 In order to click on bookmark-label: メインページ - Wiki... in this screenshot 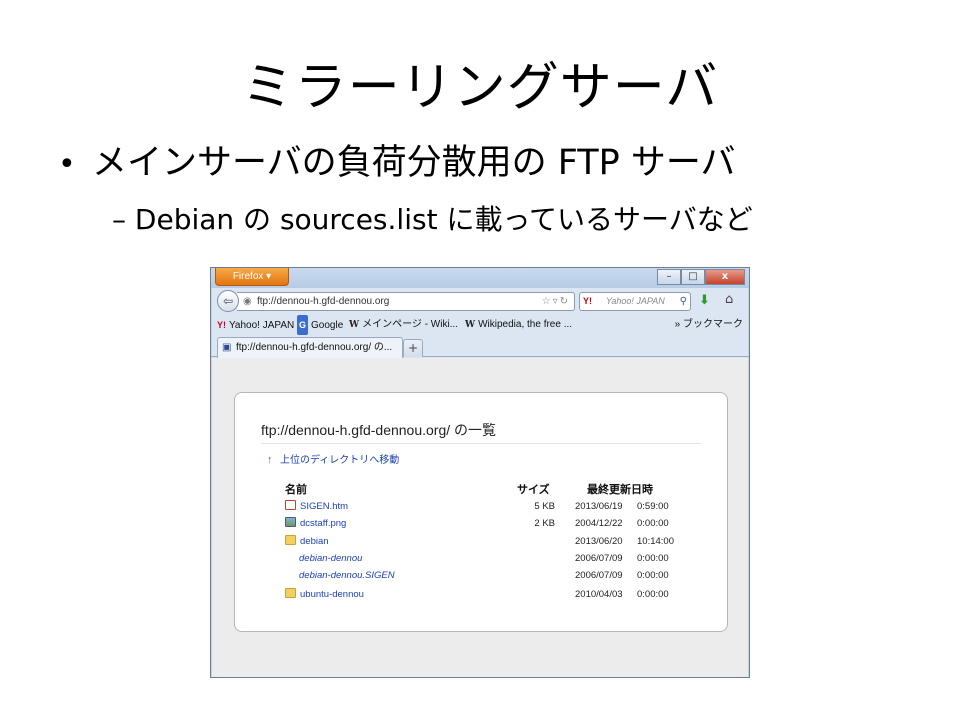, I will do `click(410, 324)`.